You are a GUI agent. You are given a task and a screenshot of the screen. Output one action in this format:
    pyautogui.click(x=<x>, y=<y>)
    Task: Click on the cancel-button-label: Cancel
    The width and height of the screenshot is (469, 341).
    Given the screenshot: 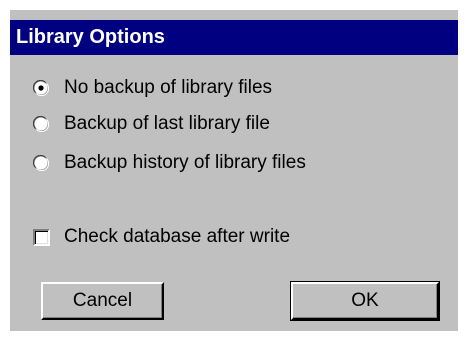 What is the action you would take?
    pyautogui.click(x=102, y=300)
    